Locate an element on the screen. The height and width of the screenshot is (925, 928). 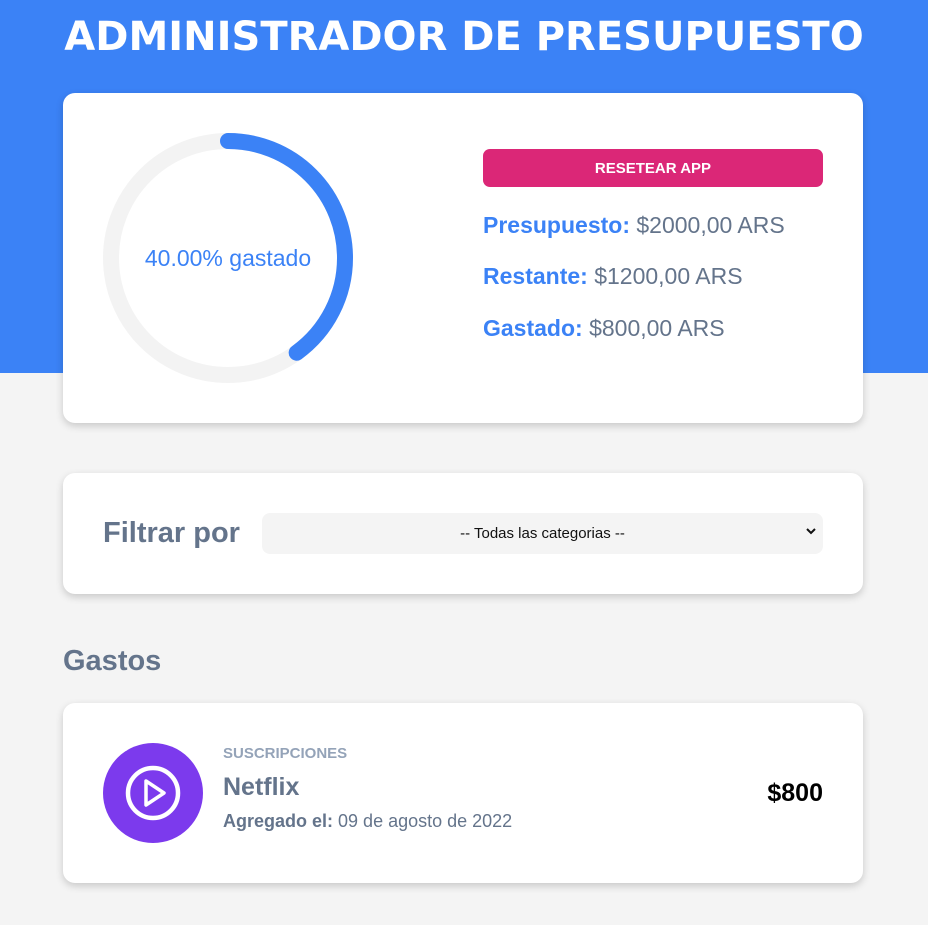
filter-card: Filtrar por -- Todas las categorias -- is located at coordinates (463, 533).